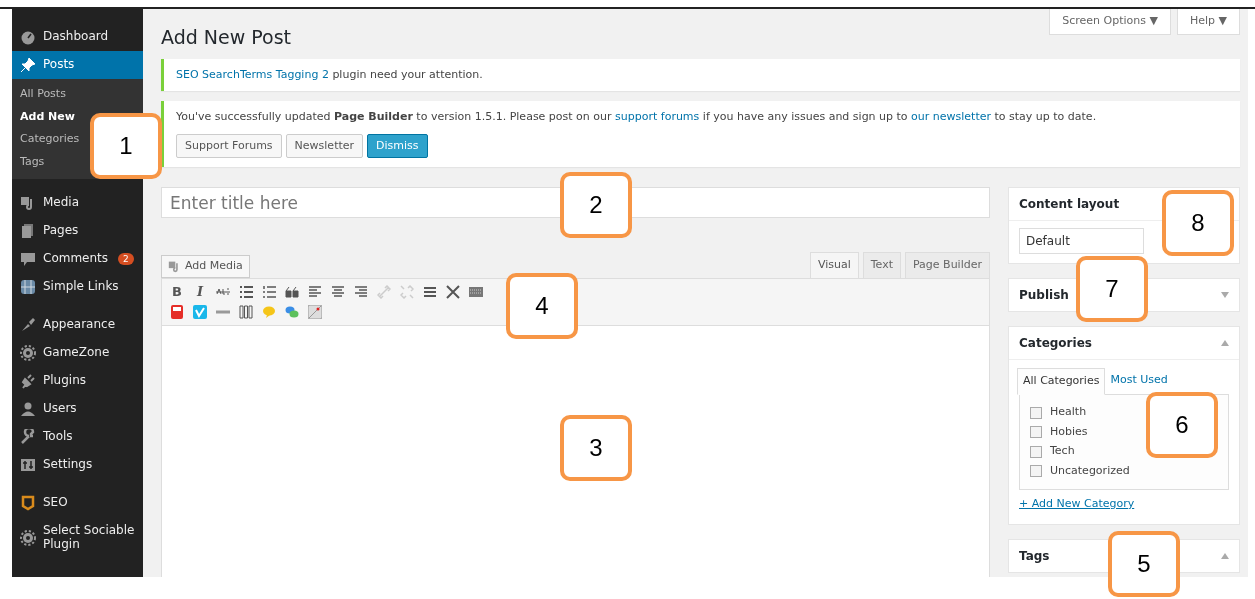 The width and height of the screenshot is (1255, 599). Describe the element at coordinates (28, 465) in the screenshot. I see `sliders-icon` at that location.